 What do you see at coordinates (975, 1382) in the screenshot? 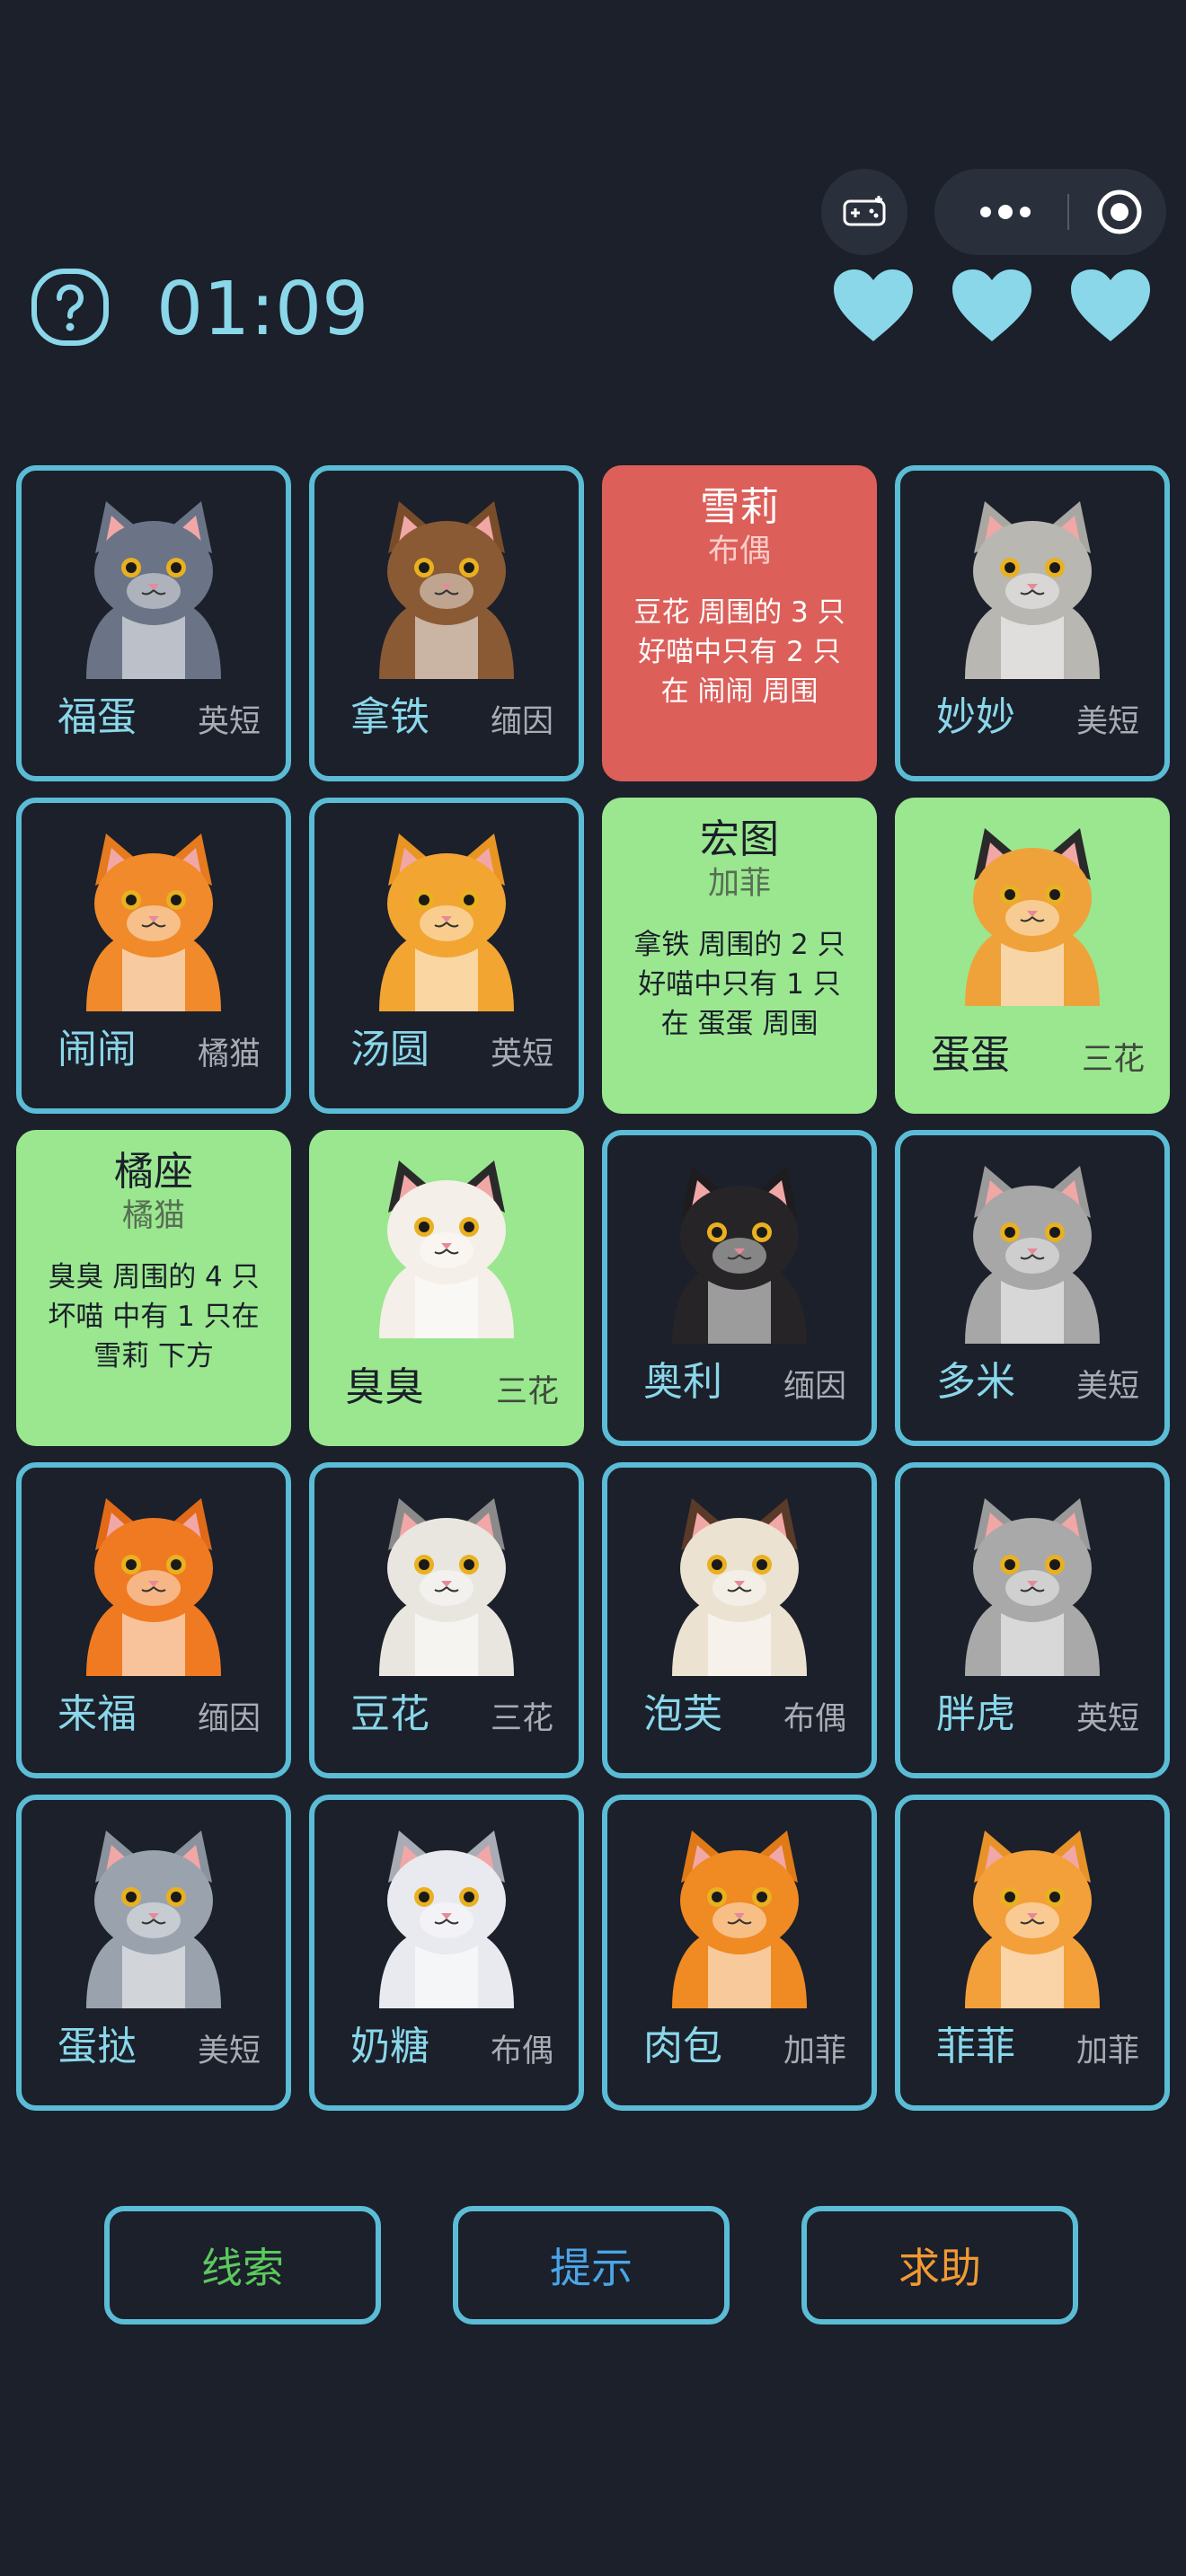
I see `cat-name: 多米` at bounding box center [975, 1382].